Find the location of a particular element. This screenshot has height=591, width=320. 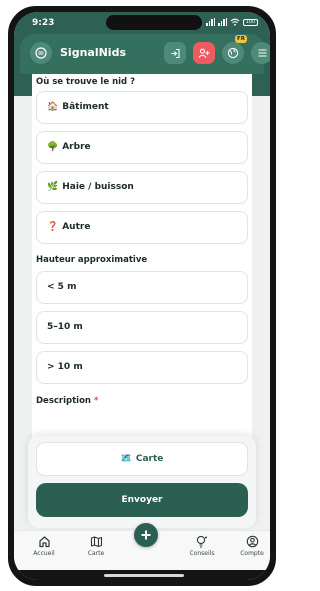

action-sheet: 🗺️ Carte Envoyer is located at coordinates (142, 482).